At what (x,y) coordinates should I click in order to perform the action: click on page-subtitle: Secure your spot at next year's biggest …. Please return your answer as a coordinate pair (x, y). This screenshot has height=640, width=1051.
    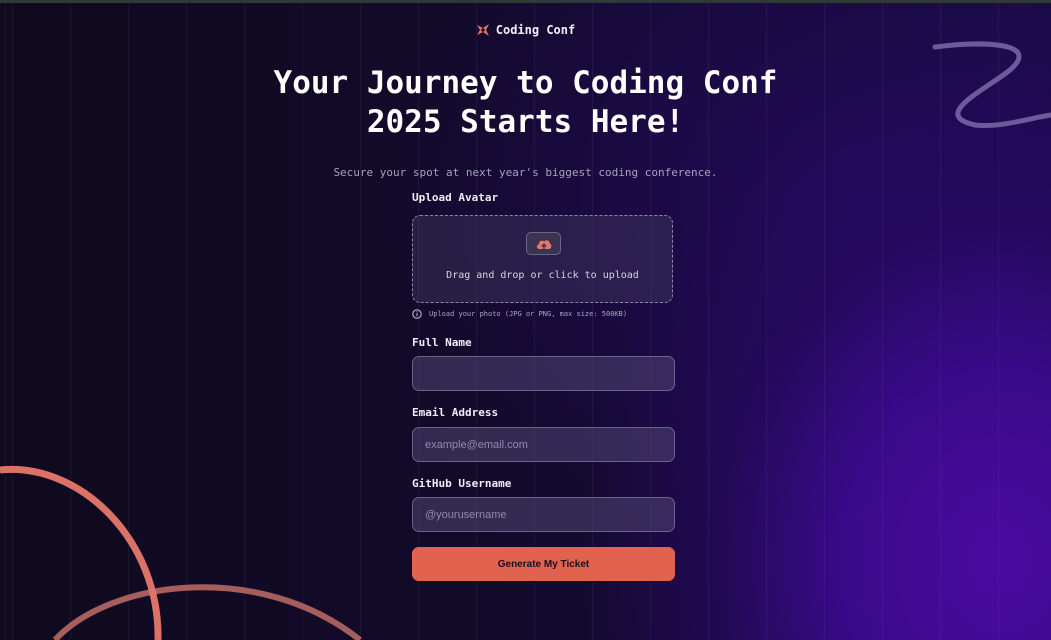
    Looking at the image, I should click on (525, 172).